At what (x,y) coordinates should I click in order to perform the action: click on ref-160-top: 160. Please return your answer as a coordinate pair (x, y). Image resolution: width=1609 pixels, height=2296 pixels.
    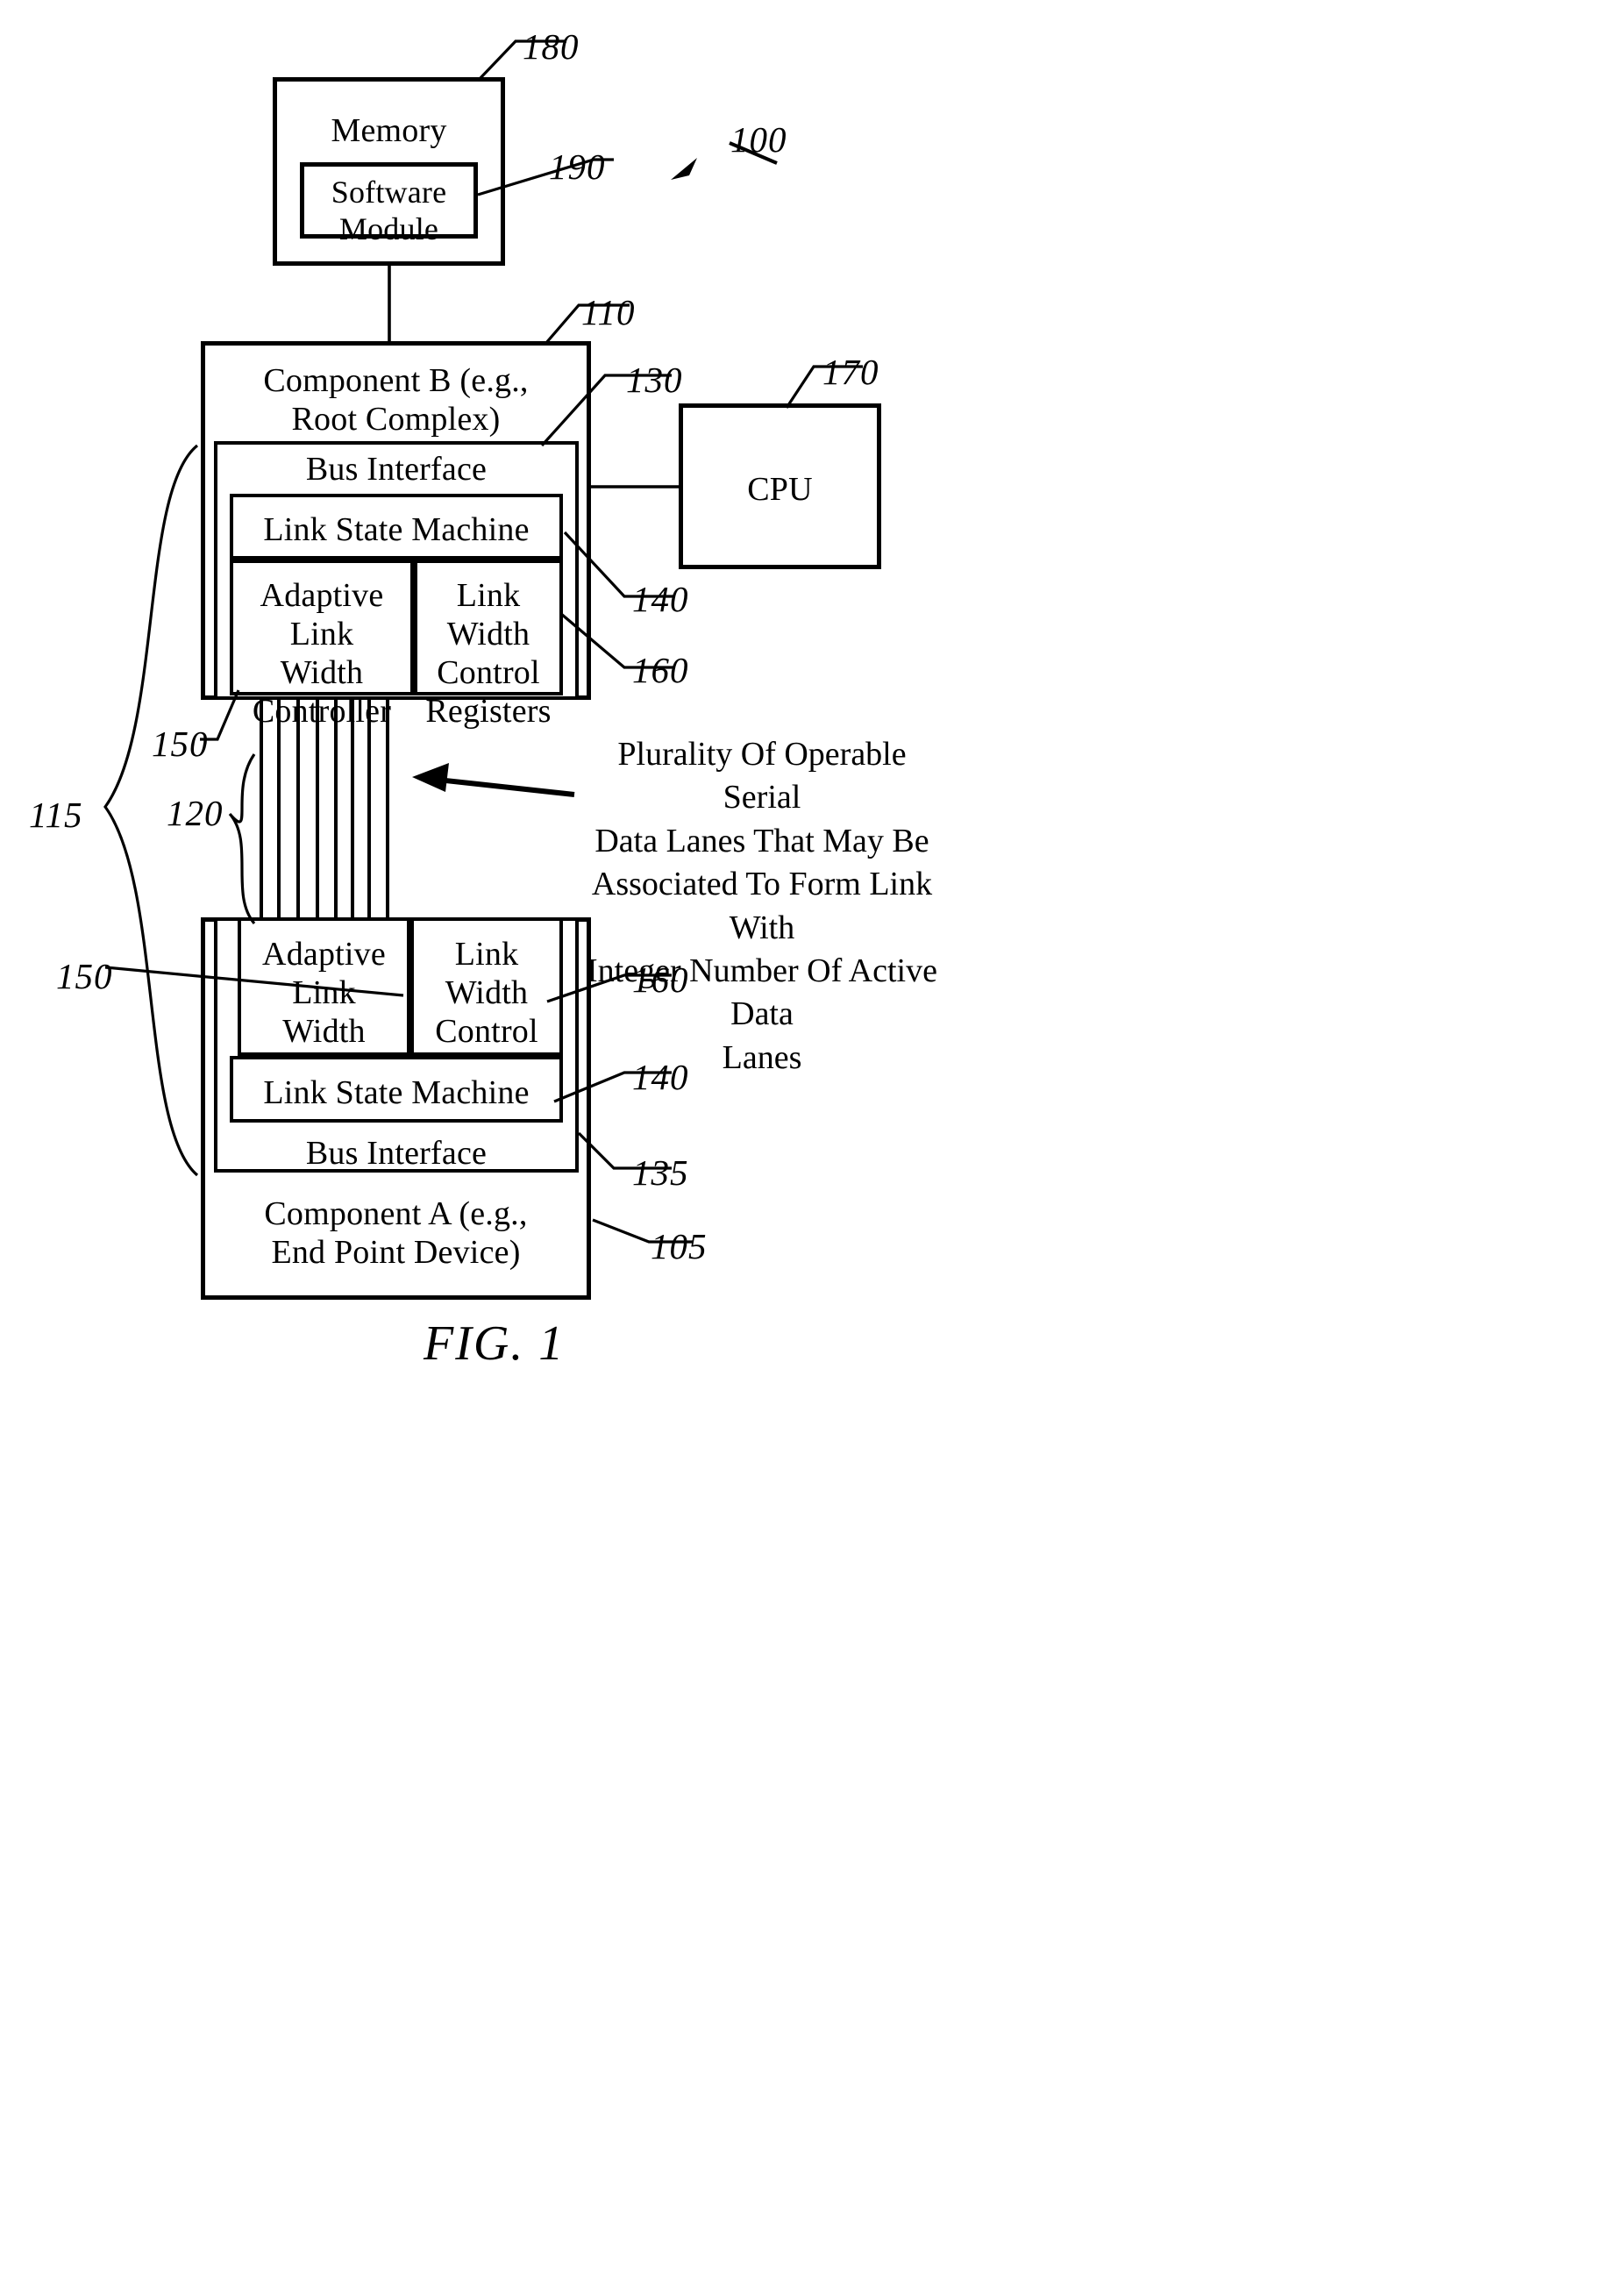
    Looking at the image, I should click on (660, 670).